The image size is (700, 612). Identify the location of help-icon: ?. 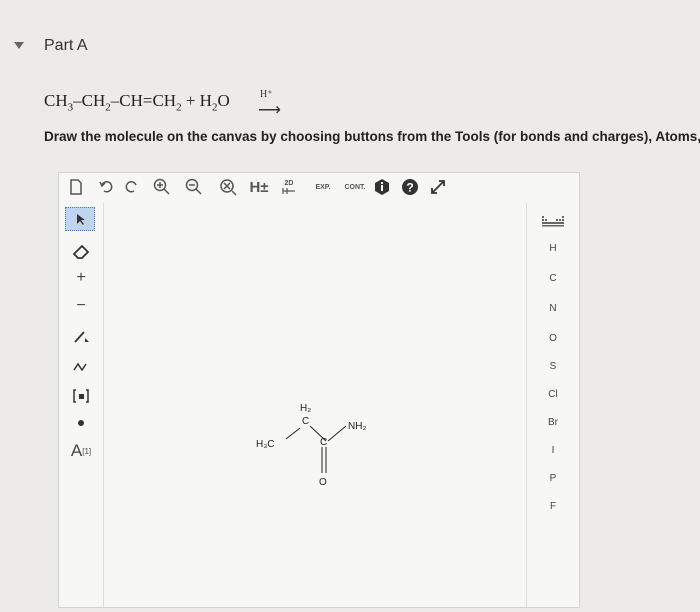
(410, 187).